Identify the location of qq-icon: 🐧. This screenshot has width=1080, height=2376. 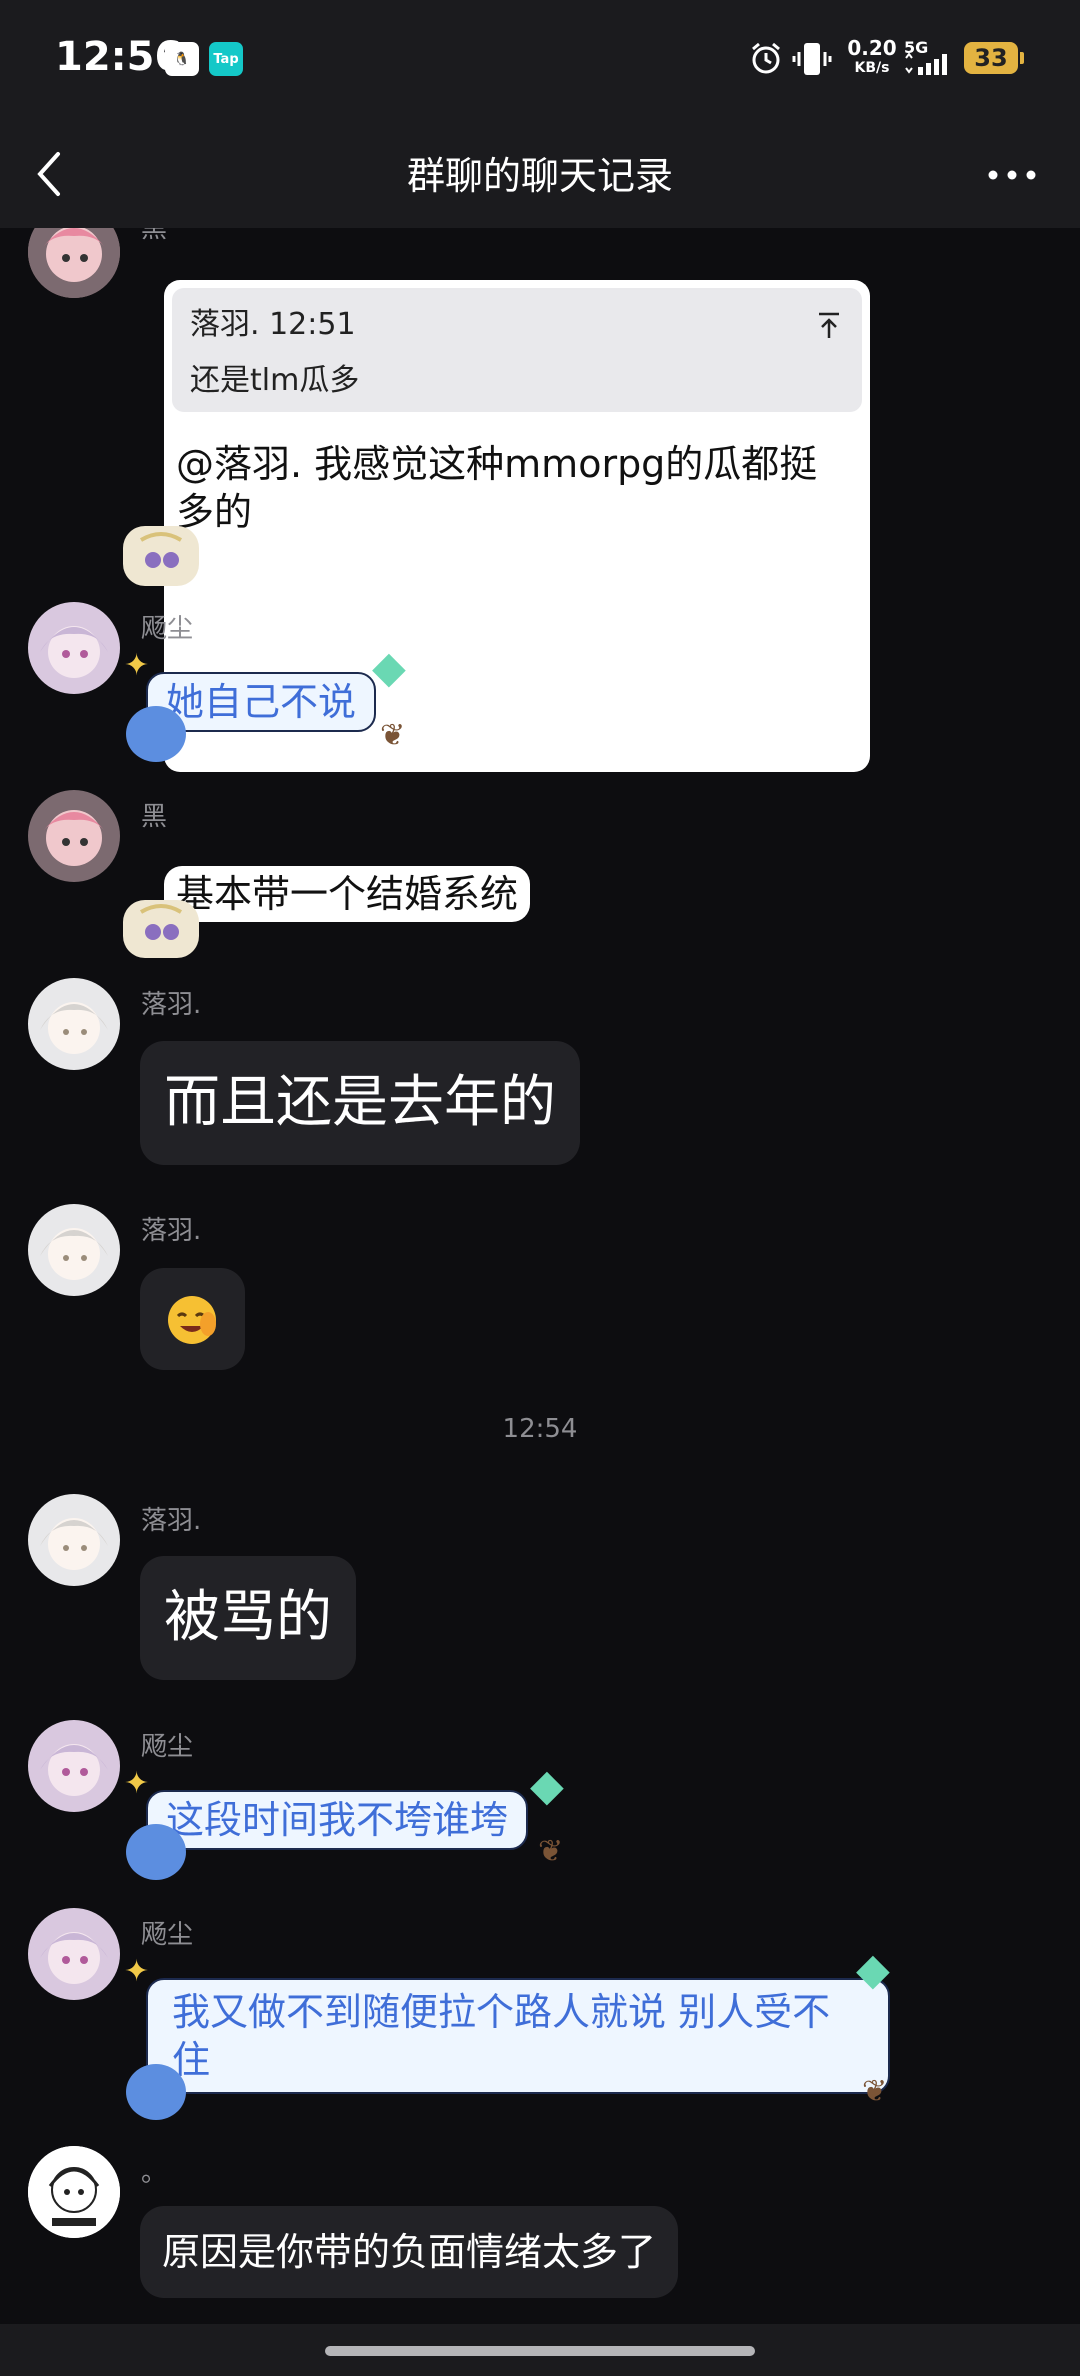
(182, 59).